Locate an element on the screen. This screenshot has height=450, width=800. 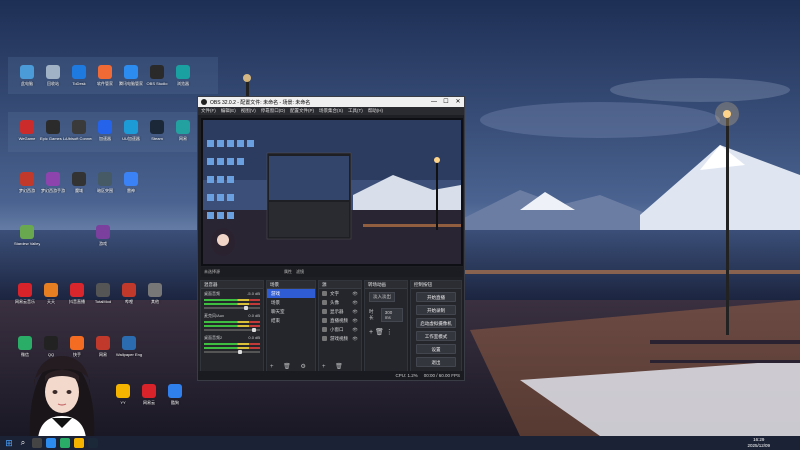
control-button: 工作室模式 is located at coordinates (436, 336).